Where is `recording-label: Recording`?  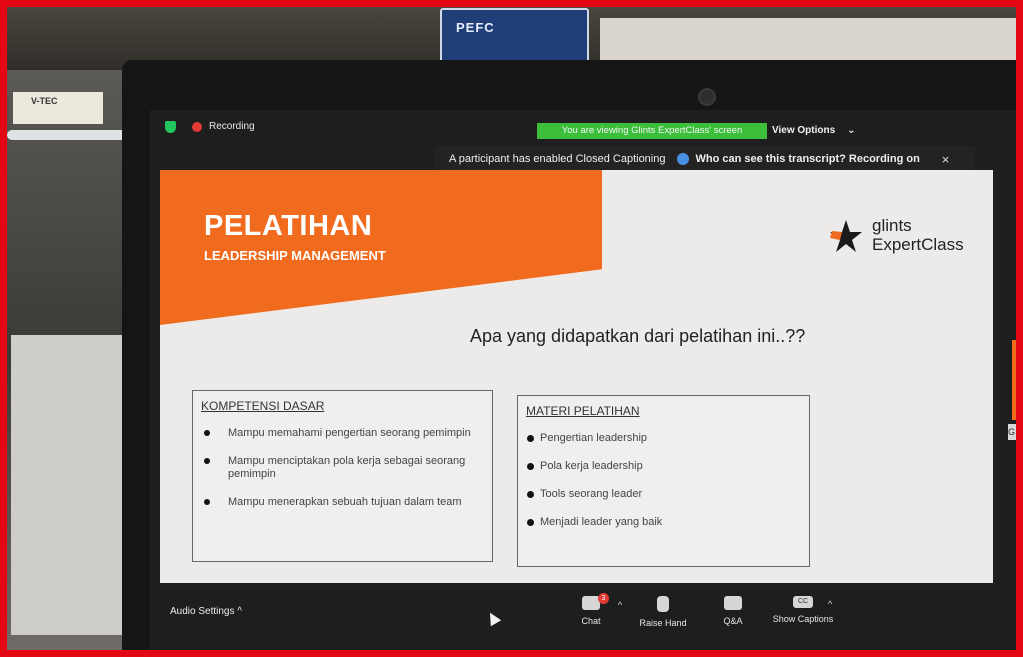 recording-label: Recording is located at coordinates (232, 126).